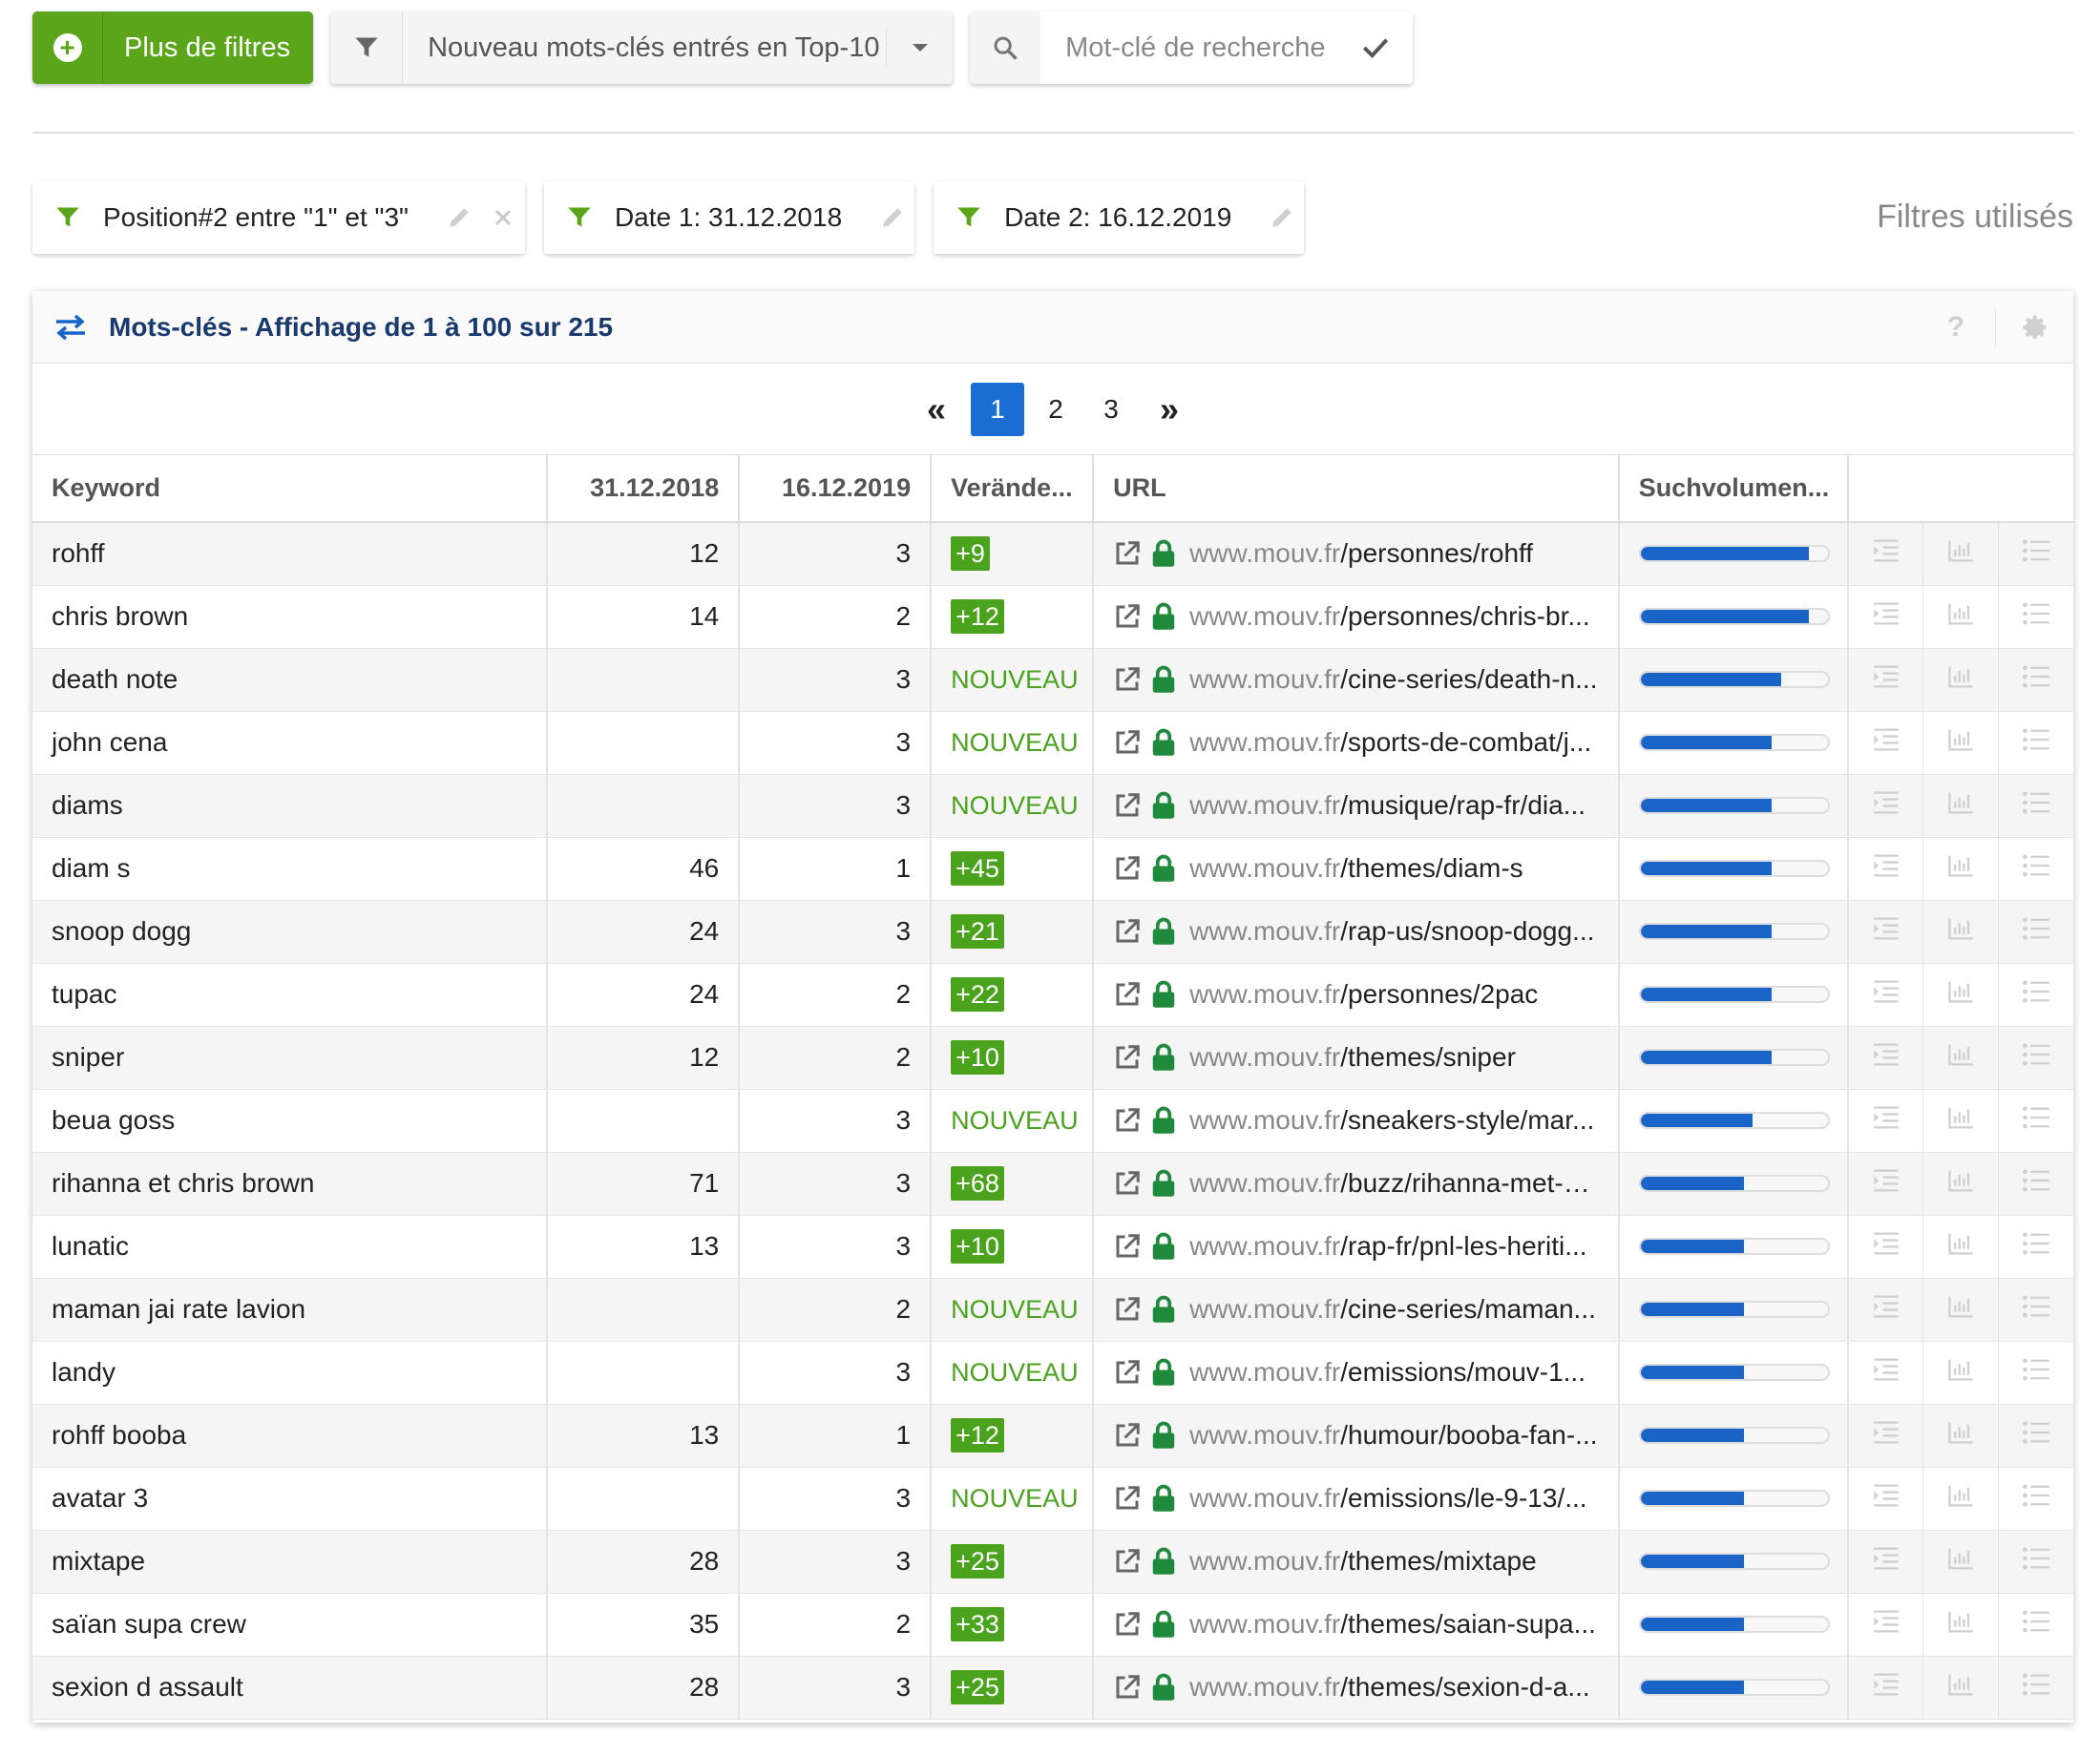  I want to click on keyword-cell: death note, so click(291, 680).